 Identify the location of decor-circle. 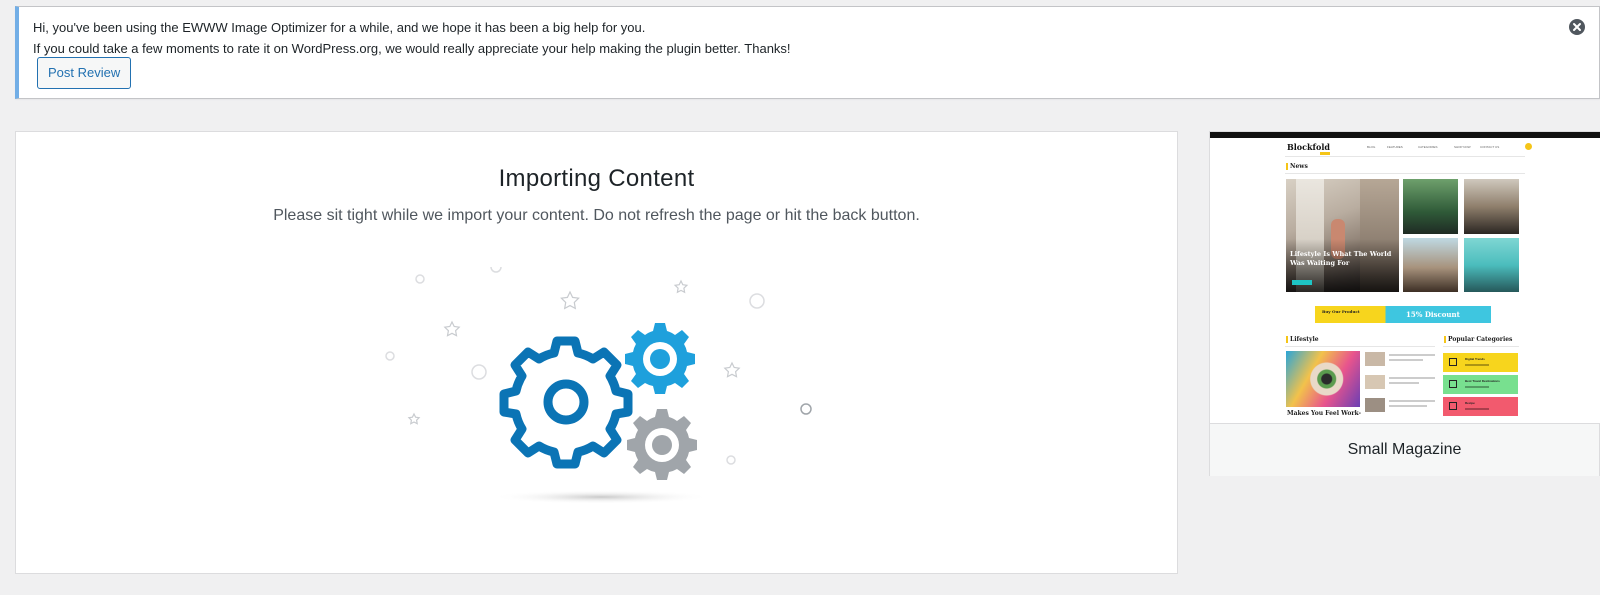
(496, 270).